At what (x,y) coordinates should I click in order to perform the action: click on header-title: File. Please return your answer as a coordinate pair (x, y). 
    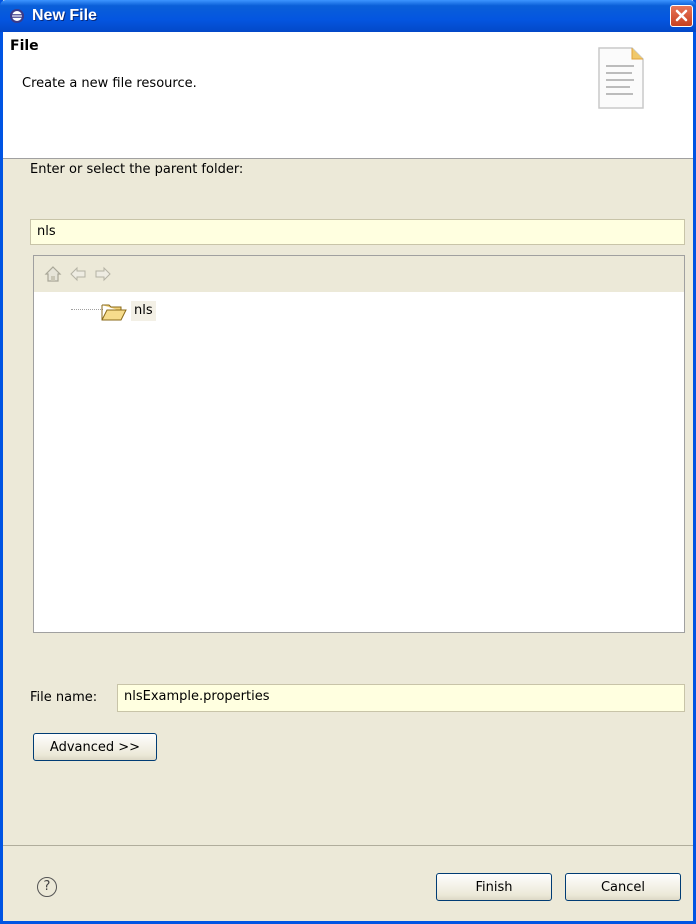
    Looking at the image, I should click on (24, 46).